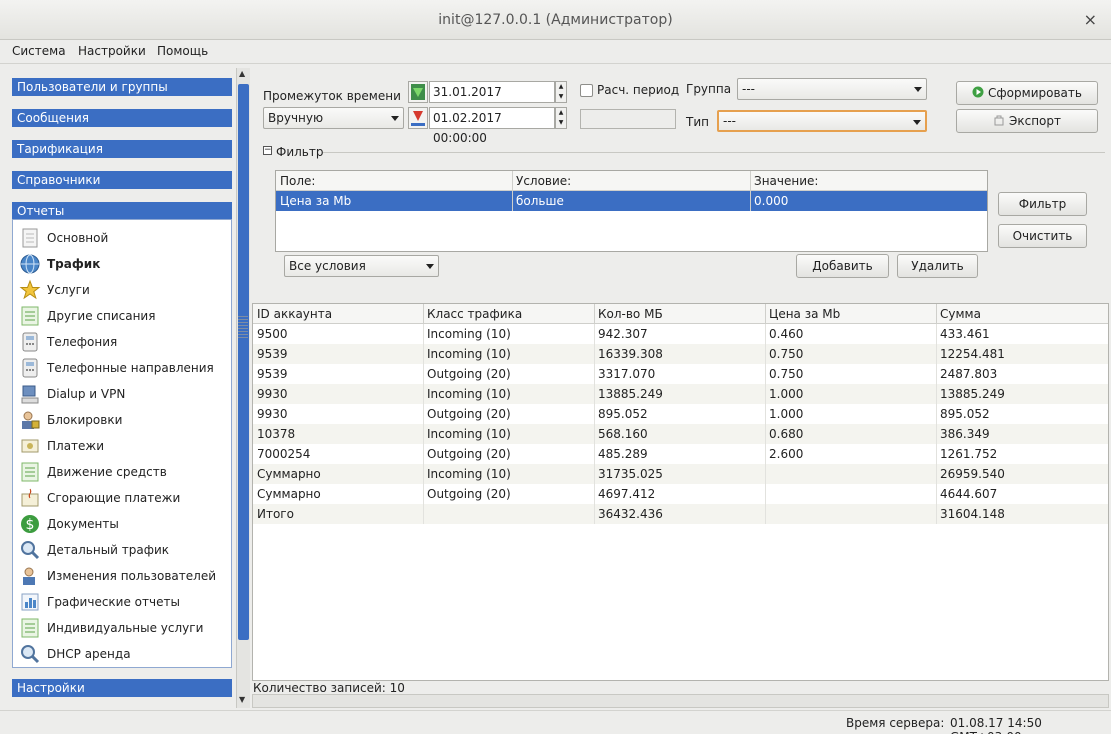  Describe the element at coordinates (182, 51) in the screenshot. I see `menu-help: Помощь` at that location.